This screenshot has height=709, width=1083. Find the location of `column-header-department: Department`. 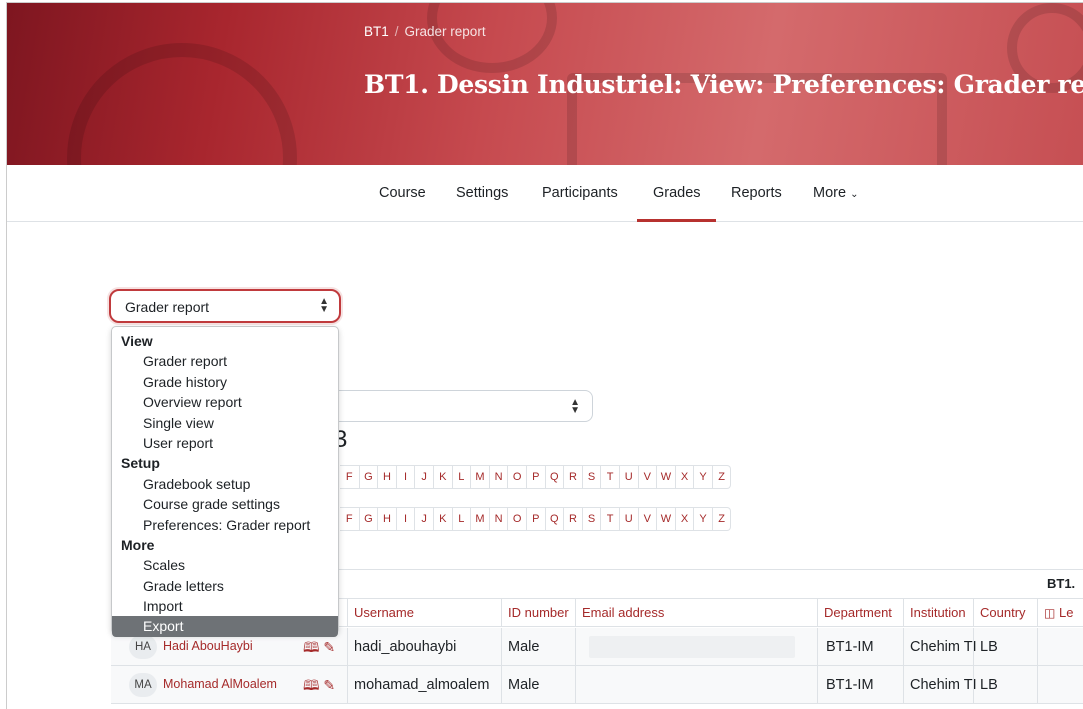

column-header-department: Department is located at coordinates (860, 613).